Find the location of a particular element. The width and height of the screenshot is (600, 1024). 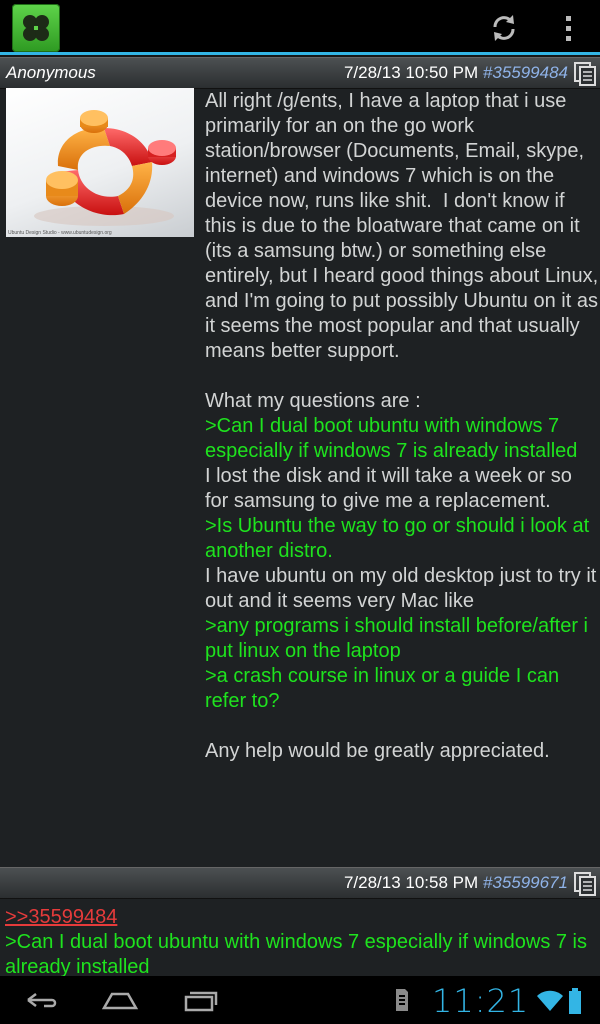

post-datetime: 7/28/13 10:50 PM is located at coordinates (411, 72).